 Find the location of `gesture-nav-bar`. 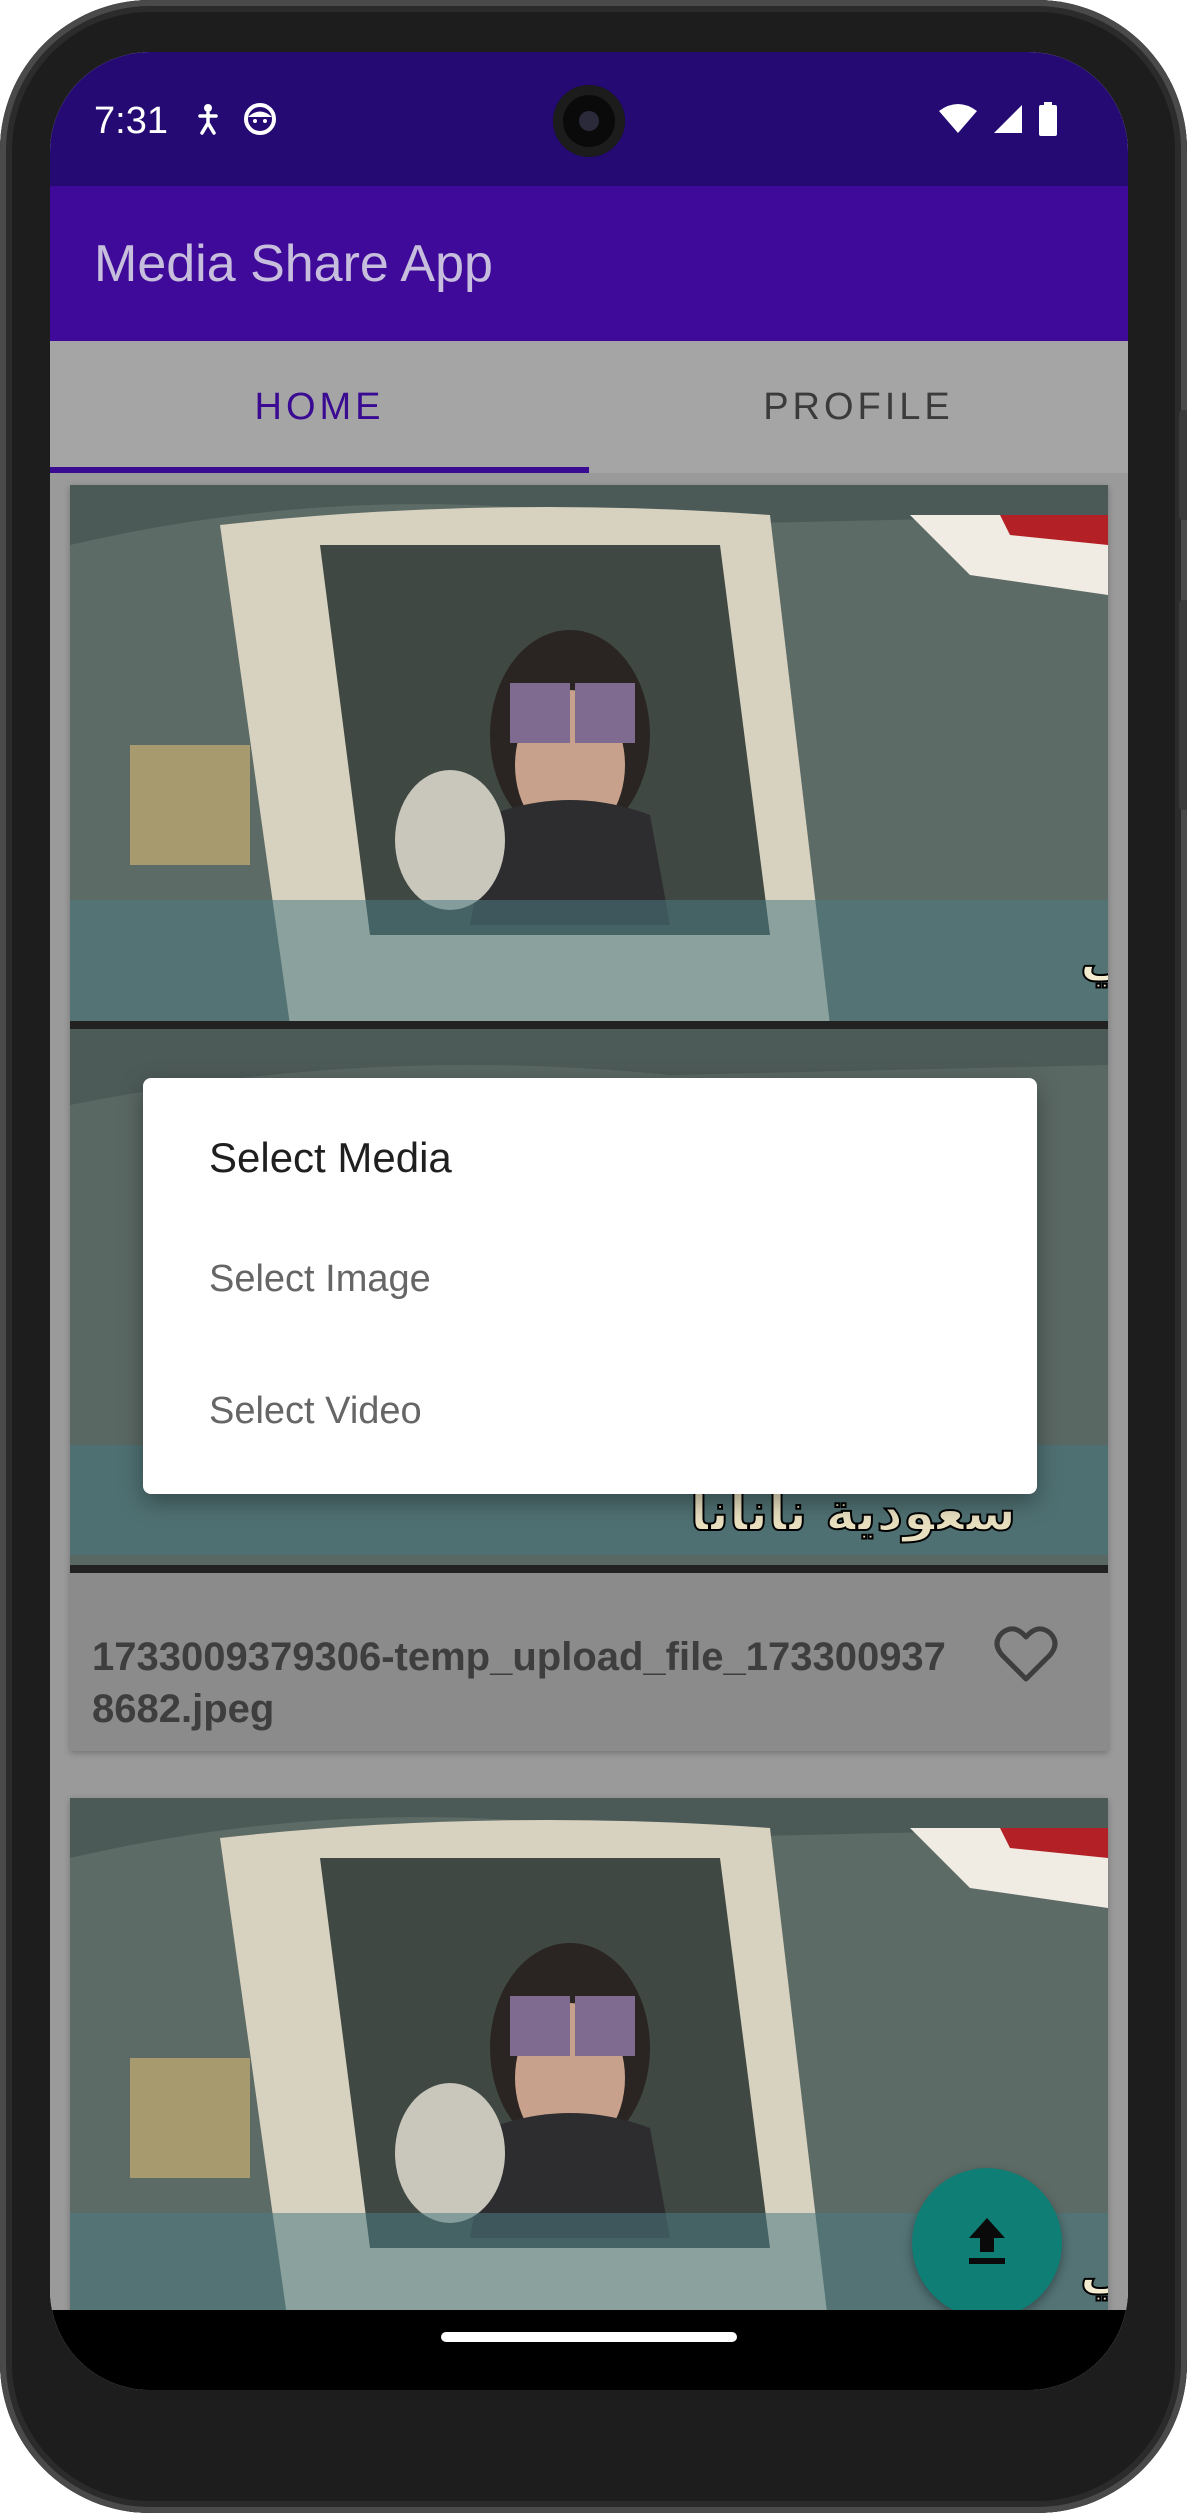

gesture-nav-bar is located at coordinates (589, 2350).